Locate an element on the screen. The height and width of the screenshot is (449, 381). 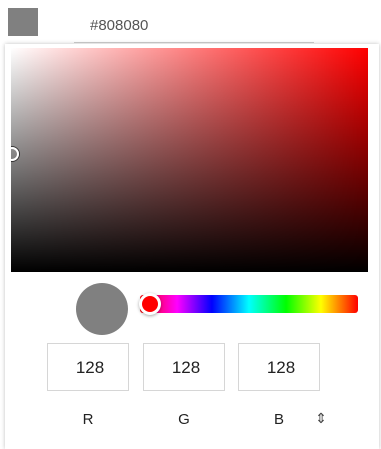
blue-field is located at coordinates (280, 367).